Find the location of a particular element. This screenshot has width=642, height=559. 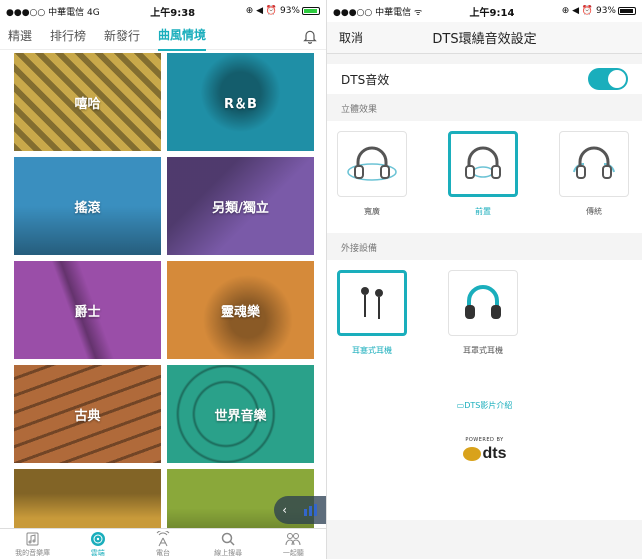

cancel-button: 取消 is located at coordinates (369, 37).